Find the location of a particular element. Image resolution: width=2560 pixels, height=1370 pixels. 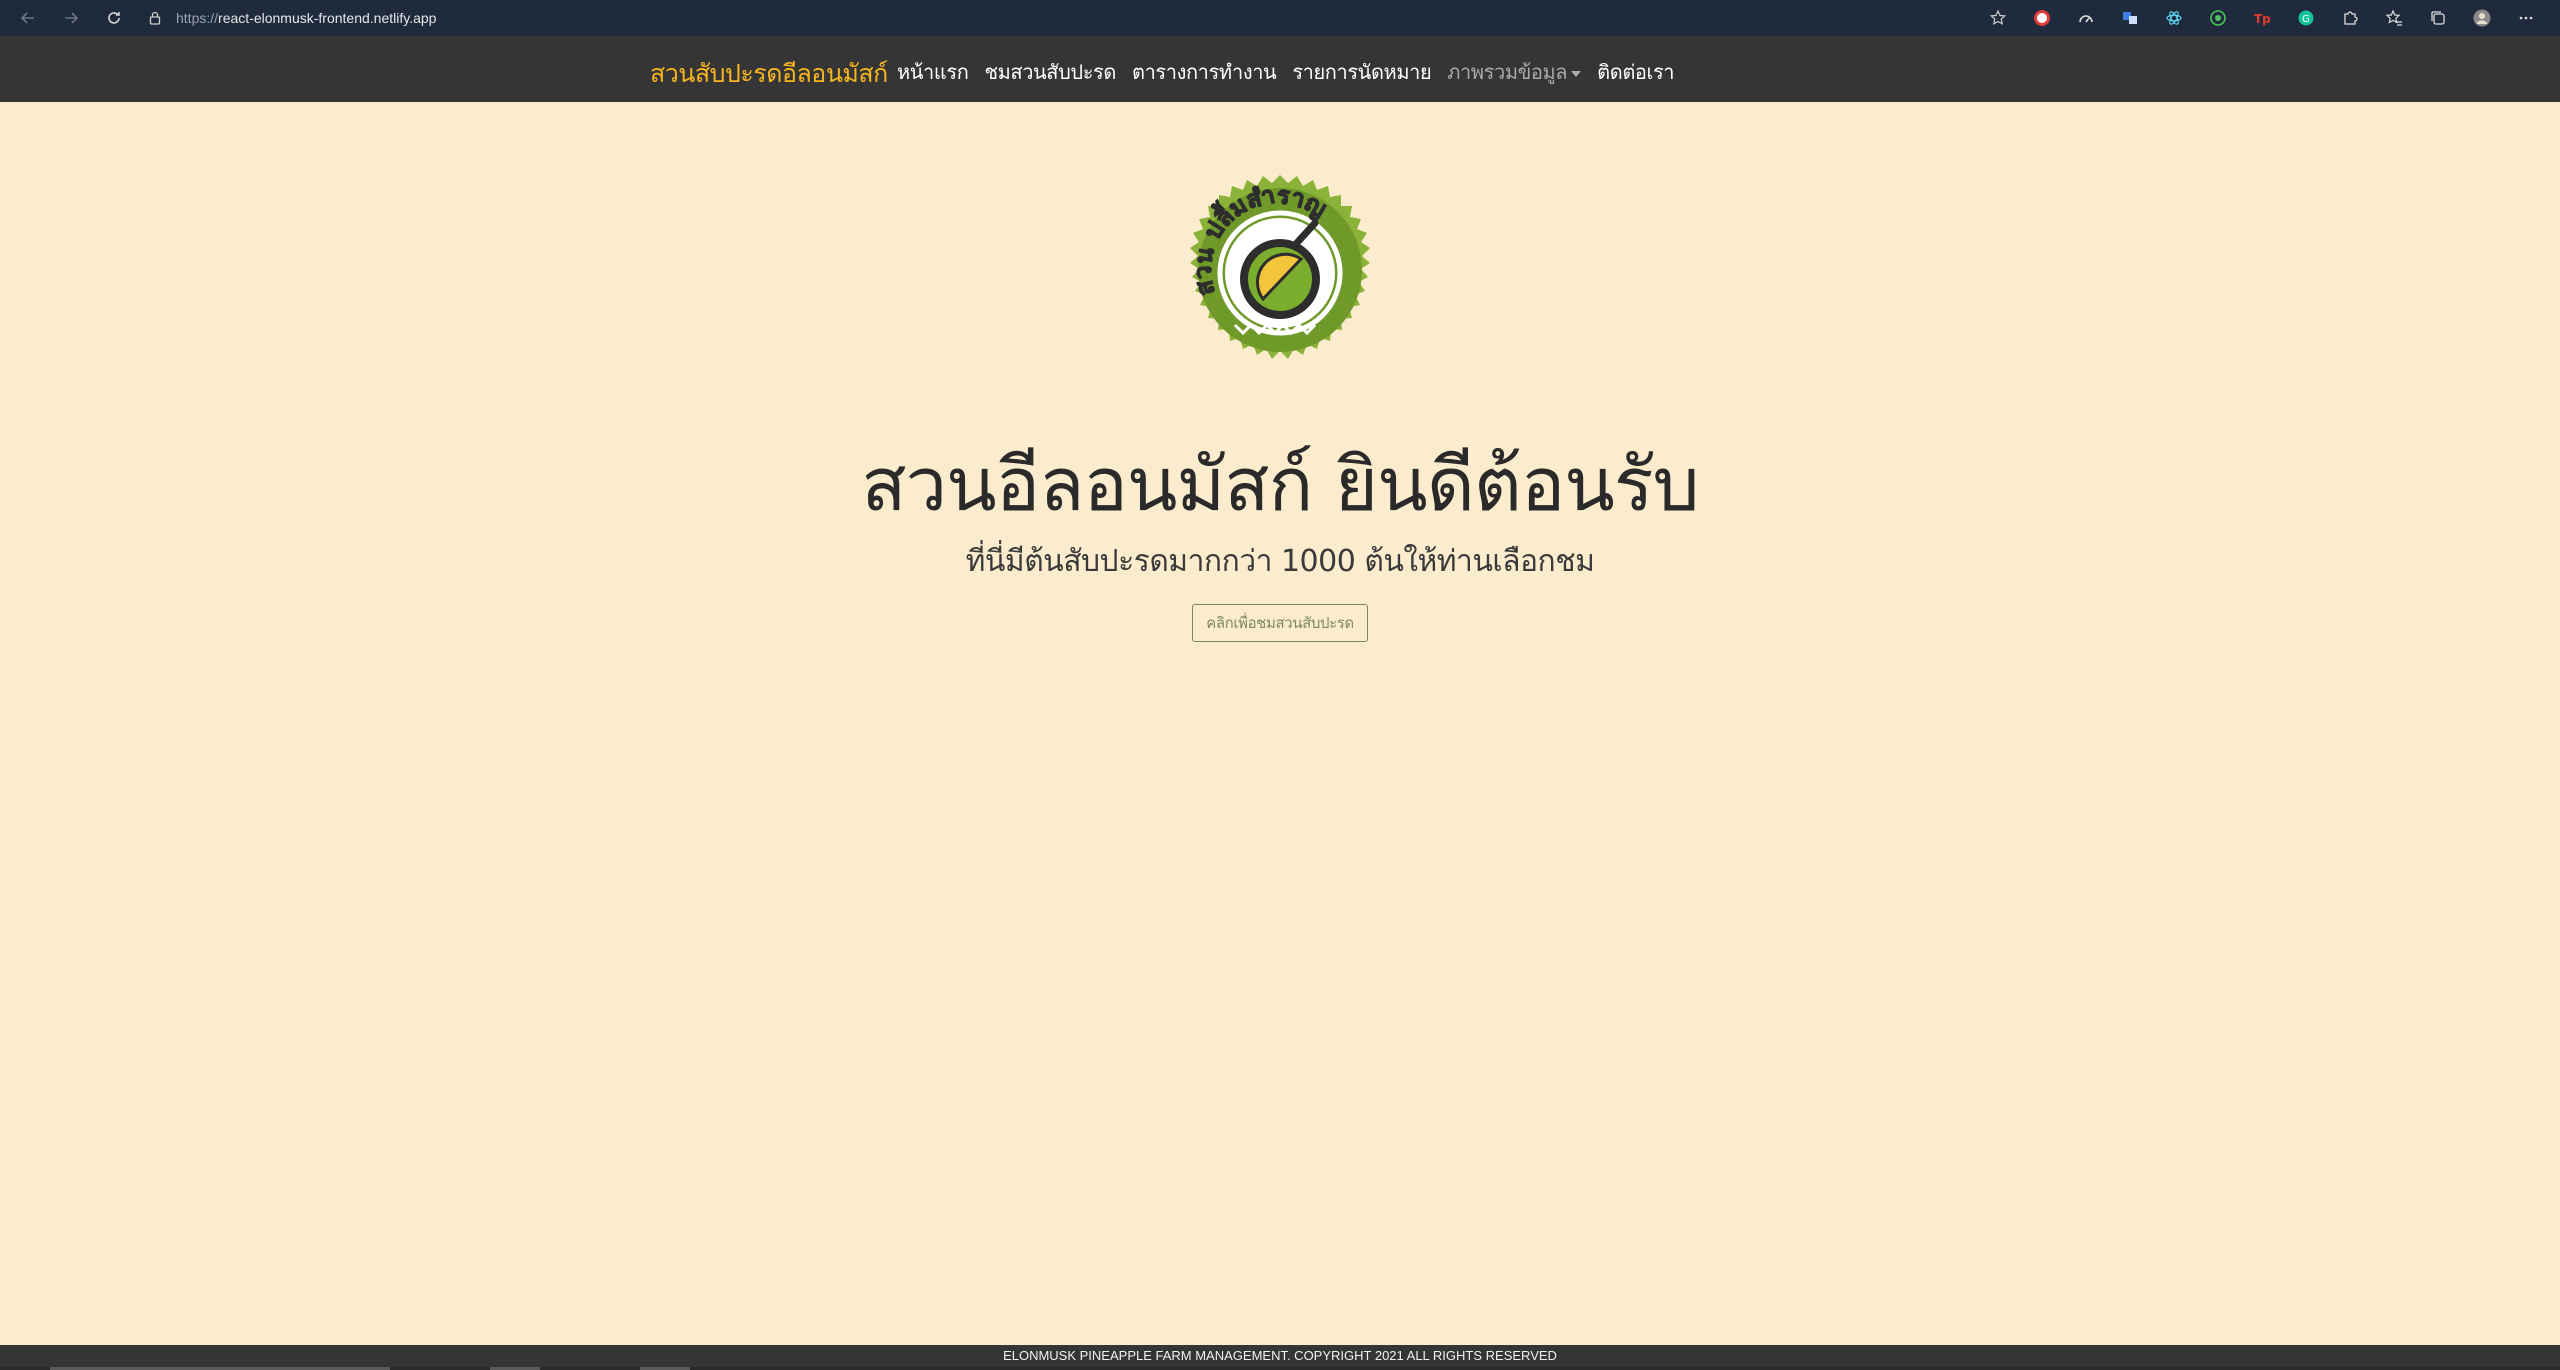

collections-button is located at coordinates (2438, 18).